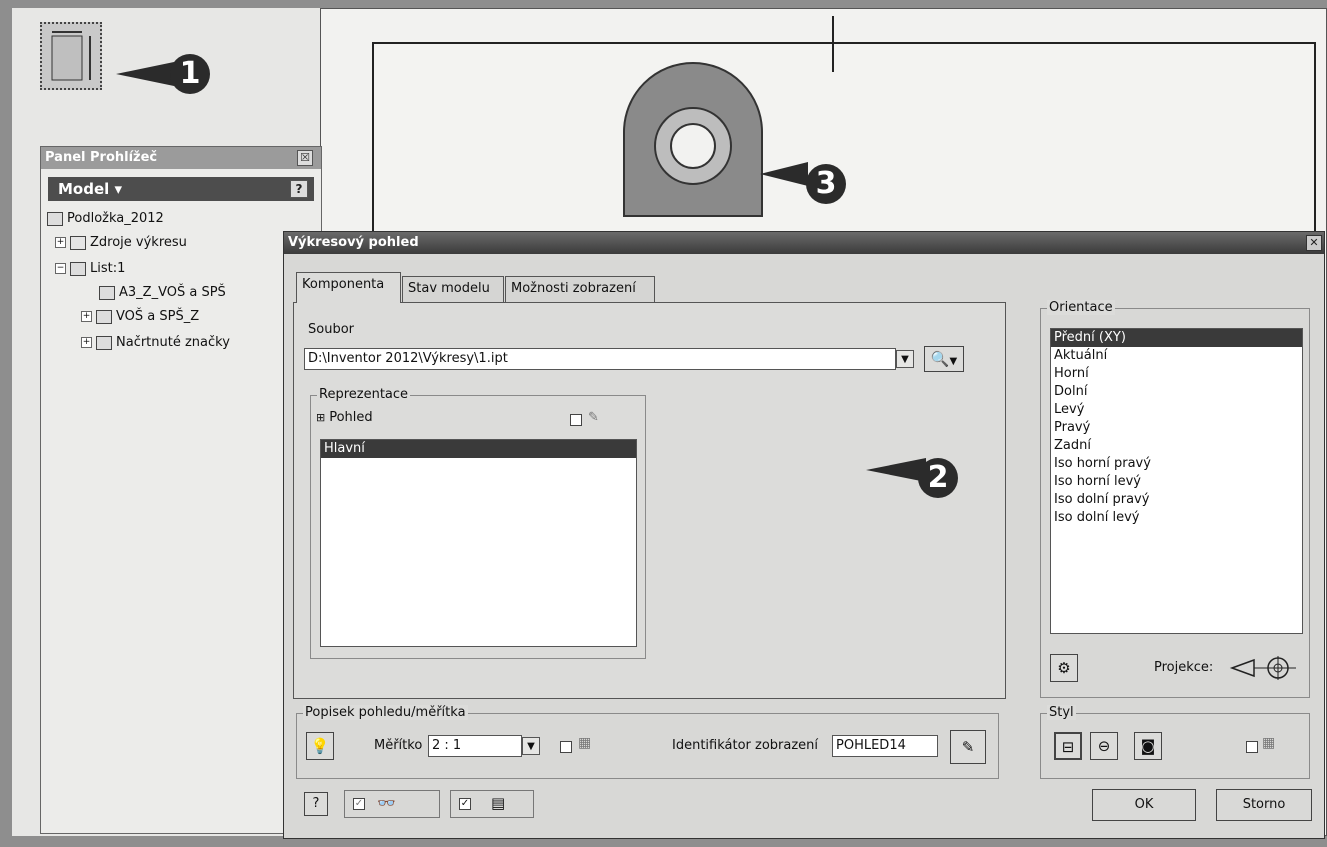  What do you see at coordinates (745, 745) in the screenshot?
I see `view-identifier-label: Identifikátor zobrazení` at bounding box center [745, 745].